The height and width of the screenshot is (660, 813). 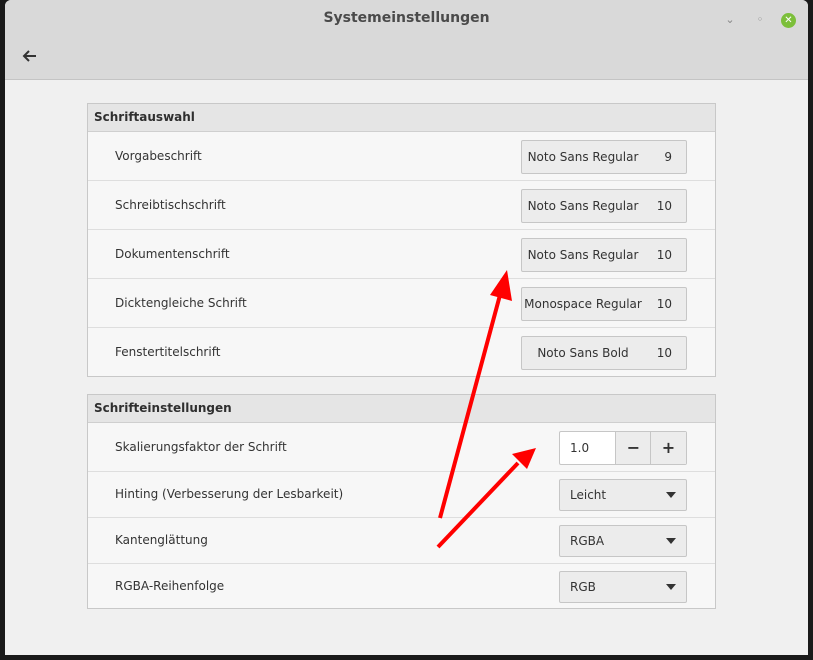 I want to click on row-label: Kantenglättung, so click(x=161, y=540).